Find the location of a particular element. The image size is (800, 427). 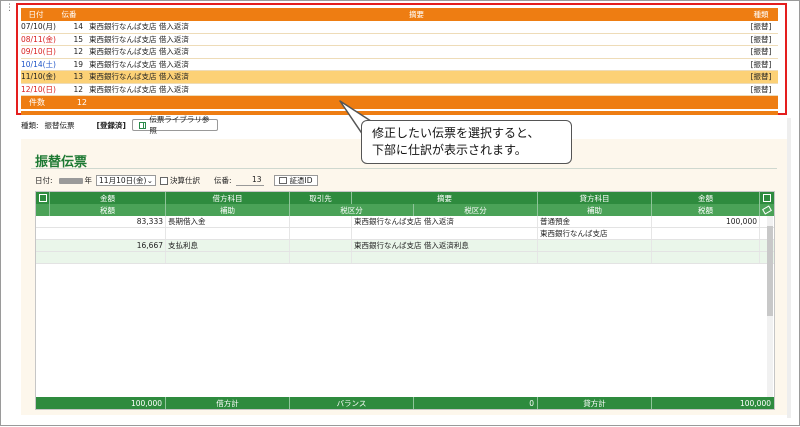

header-kind: 種類 is located at coordinates (761, 14).